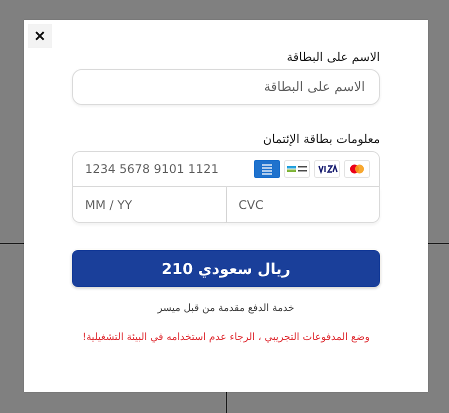 The image size is (449, 413). I want to click on visa-card-icon, so click(327, 169).